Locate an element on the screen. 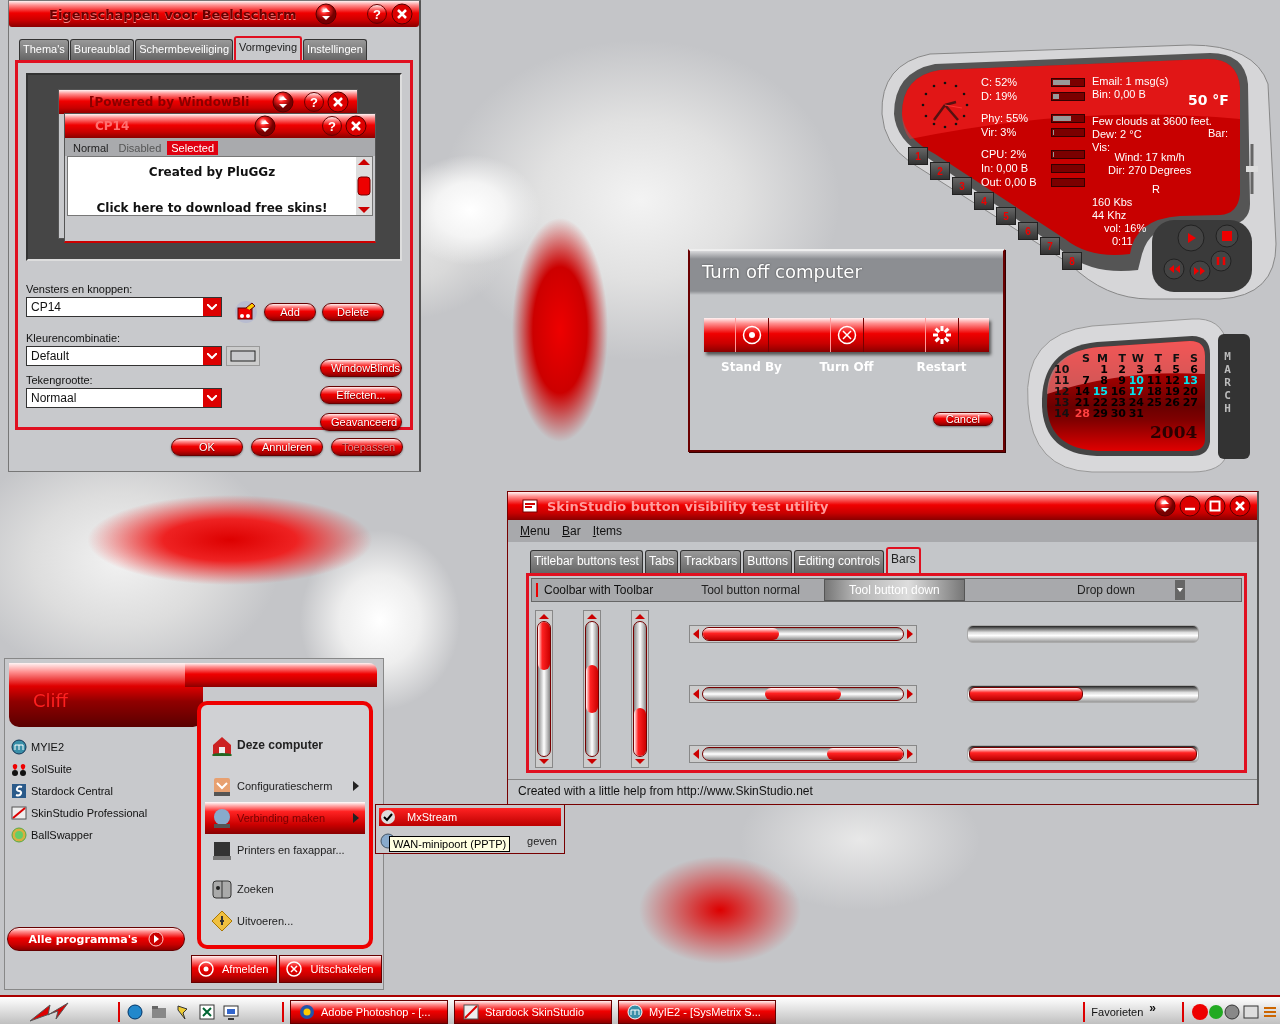 This screenshot has width=1280, height=1024. menu-item: Zoeken is located at coordinates (285, 889).